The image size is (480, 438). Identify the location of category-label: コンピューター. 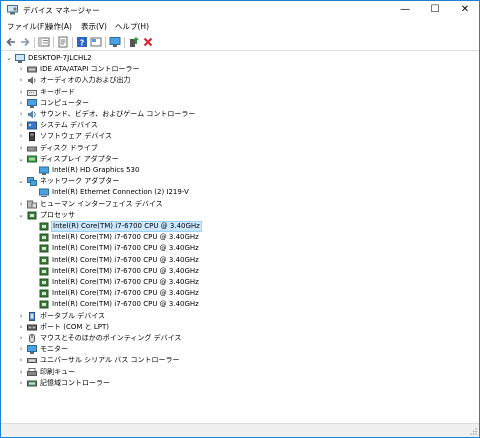
(64, 102).